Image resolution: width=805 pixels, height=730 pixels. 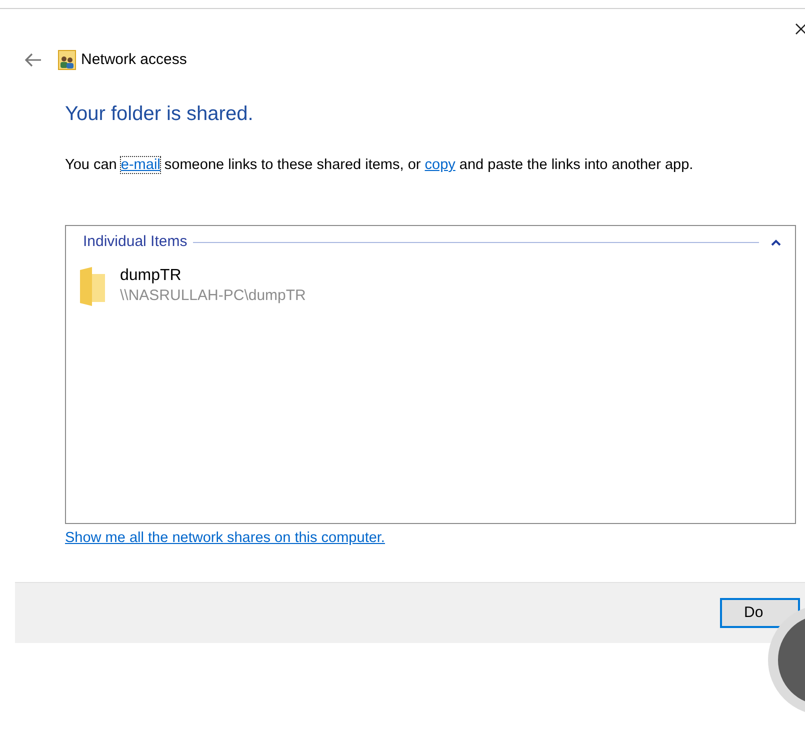 What do you see at coordinates (135, 242) in the screenshot?
I see `group-title: Individual Items` at bounding box center [135, 242].